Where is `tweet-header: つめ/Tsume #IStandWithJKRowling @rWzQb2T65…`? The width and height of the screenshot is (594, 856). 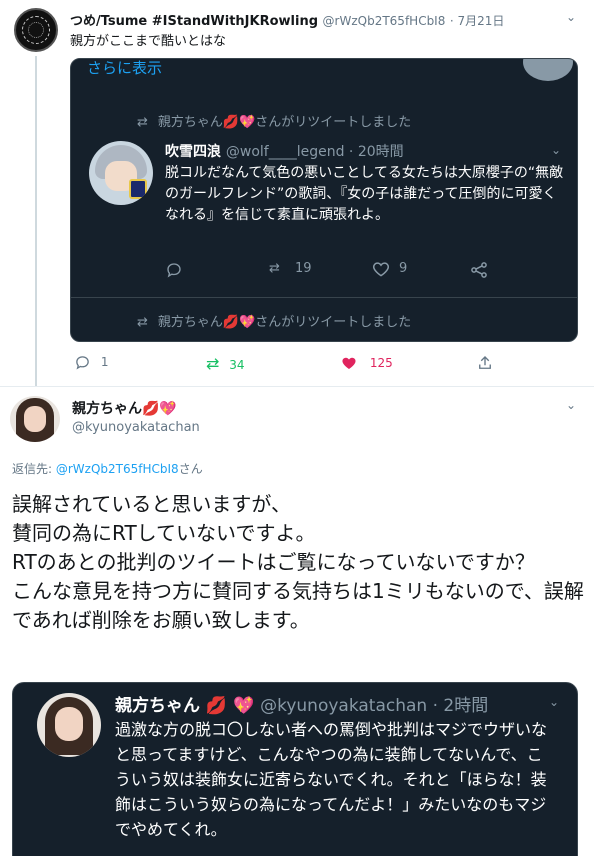
tweet-header: つめ/Tsume #IStandWithJKRowling @rWzQb2T65… is located at coordinates (287, 19).